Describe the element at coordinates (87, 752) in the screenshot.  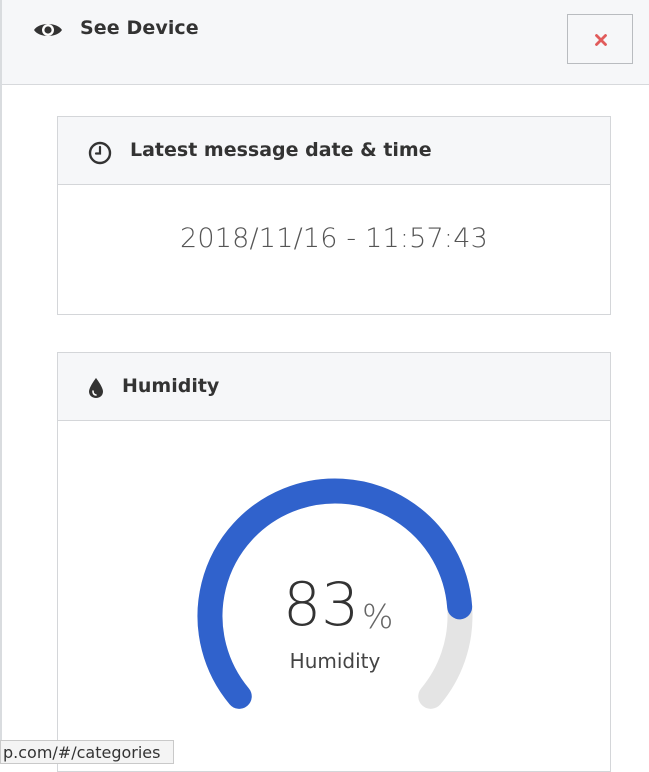
I see `status-bar-url: p.com/#/categories` at that location.